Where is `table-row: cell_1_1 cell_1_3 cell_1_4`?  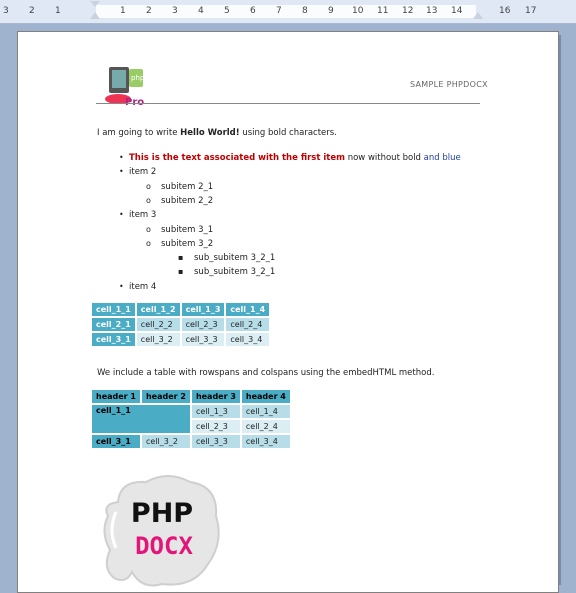 table-row: cell_1_1 cell_1_3 cell_1_4 is located at coordinates (191, 419).